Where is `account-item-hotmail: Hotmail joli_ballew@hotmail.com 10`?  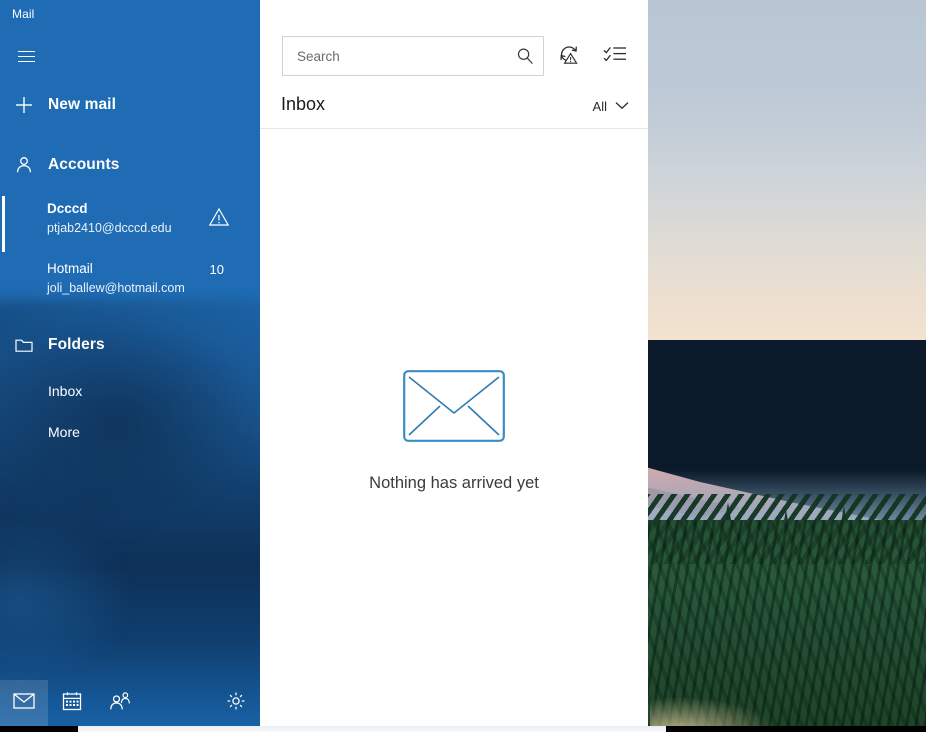
account-item-hotmail: Hotmail joli_ballew@hotmail.com 10 is located at coordinates (130, 284).